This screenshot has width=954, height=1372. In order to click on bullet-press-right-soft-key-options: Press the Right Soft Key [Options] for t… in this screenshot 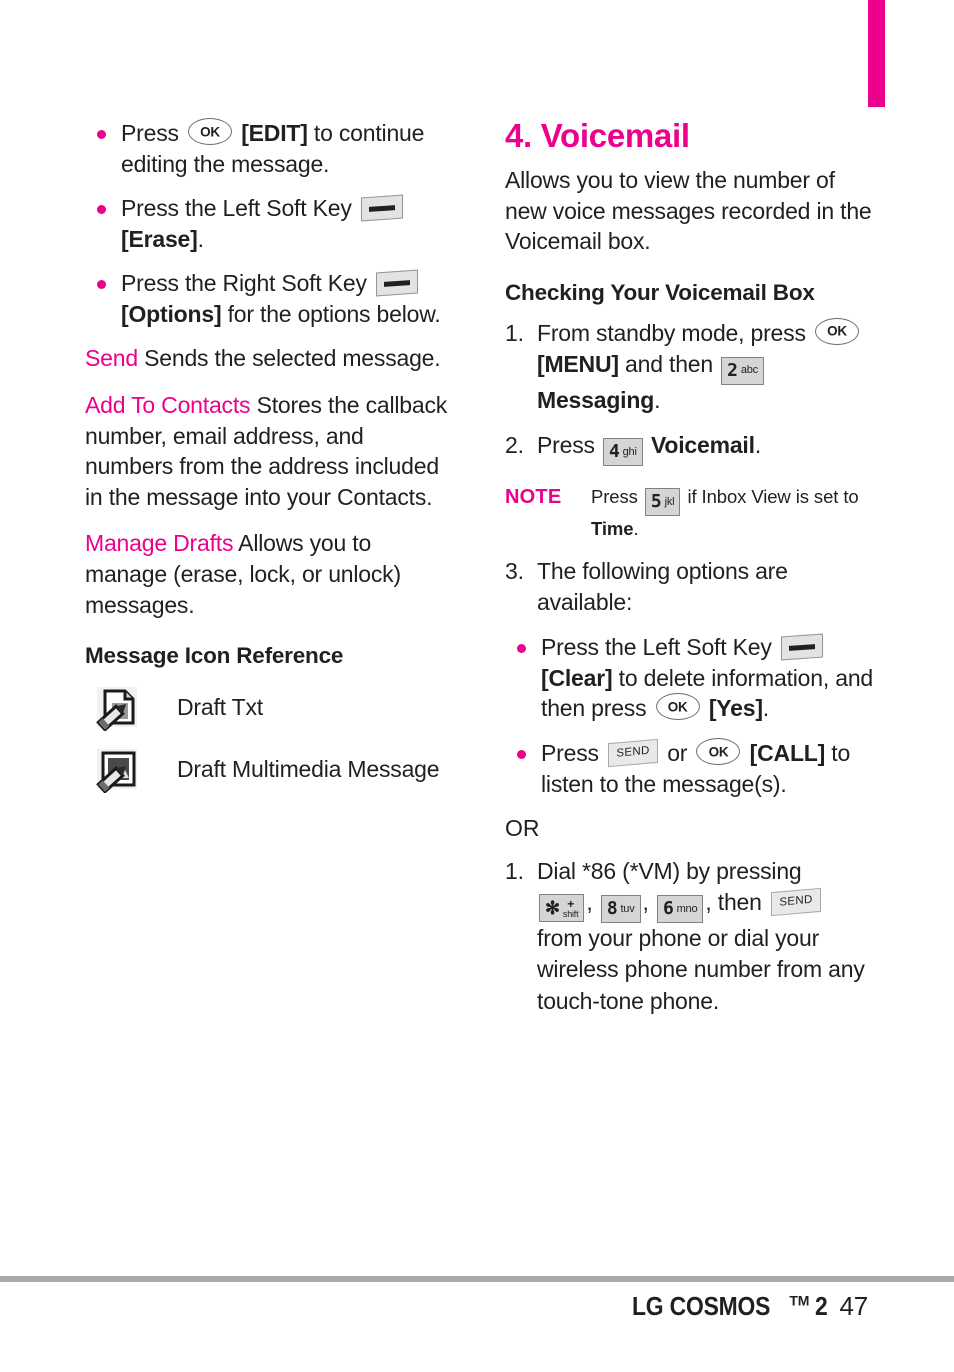, I will do `click(271, 298)`.